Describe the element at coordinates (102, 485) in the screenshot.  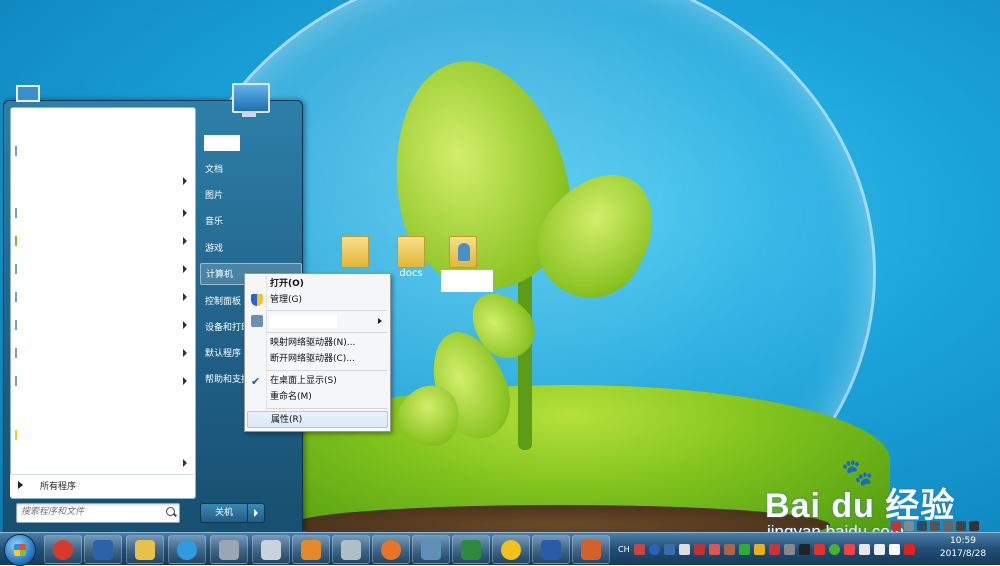
I see `all-programs-button: 所有程序` at that location.